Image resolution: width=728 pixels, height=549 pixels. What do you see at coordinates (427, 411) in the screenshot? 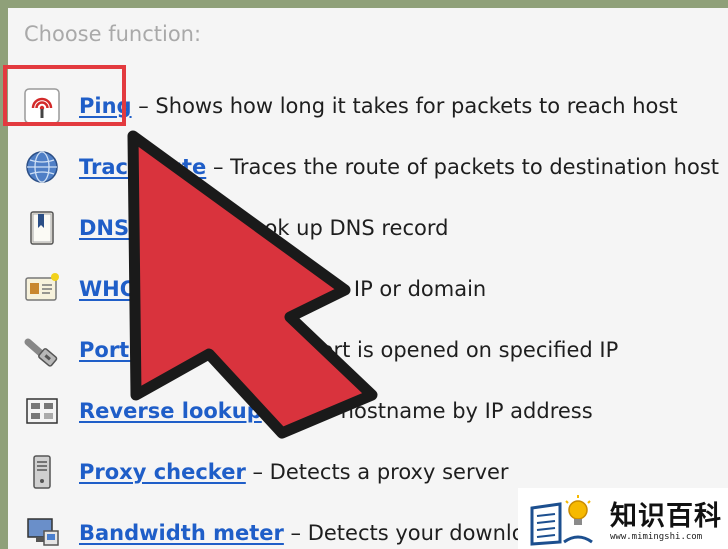
I see `reverse-lookup-description: – Gets hostname by IP address` at bounding box center [427, 411].